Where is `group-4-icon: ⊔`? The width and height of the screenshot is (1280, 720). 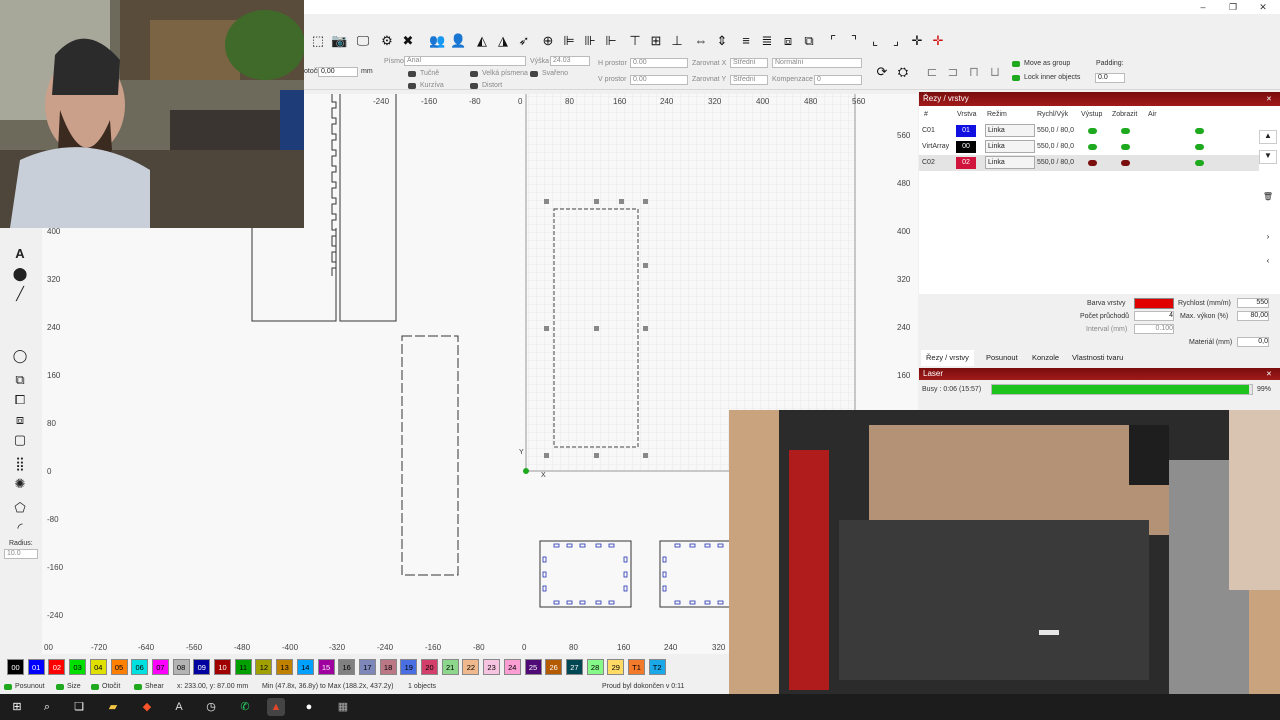
group-4-icon: ⊔ is located at coordinates (995, 72).